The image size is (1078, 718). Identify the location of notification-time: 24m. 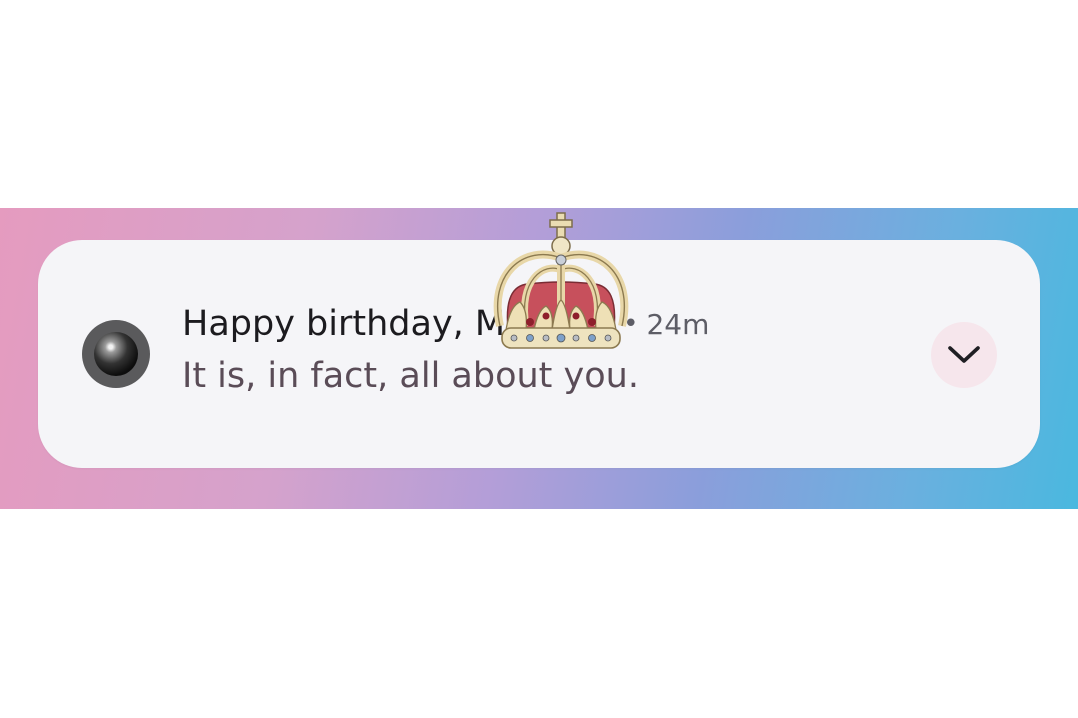
(678, 324).